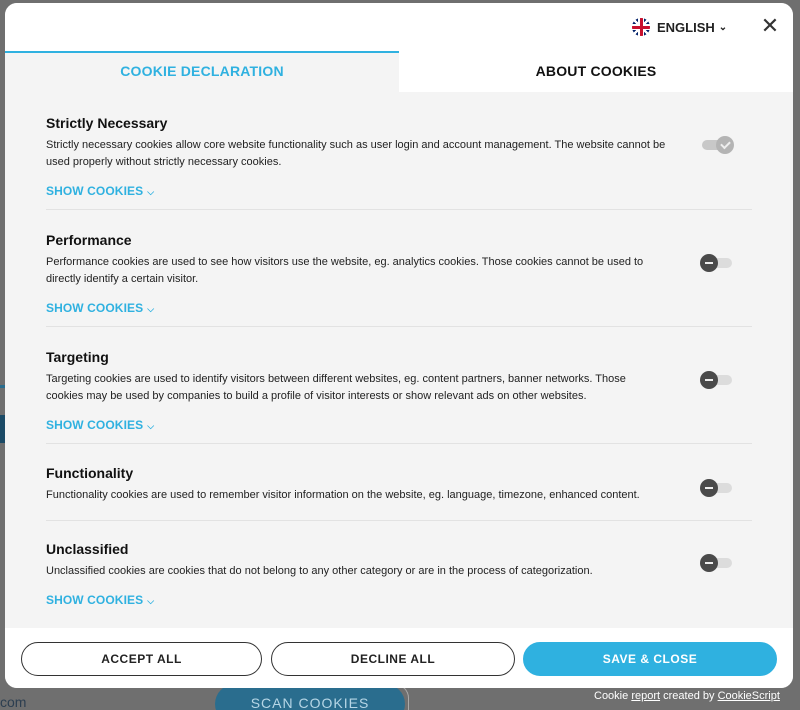 The width and height of the screenshot is (800, 710). I want to click on uk-flag-icon, so click(641, 27).